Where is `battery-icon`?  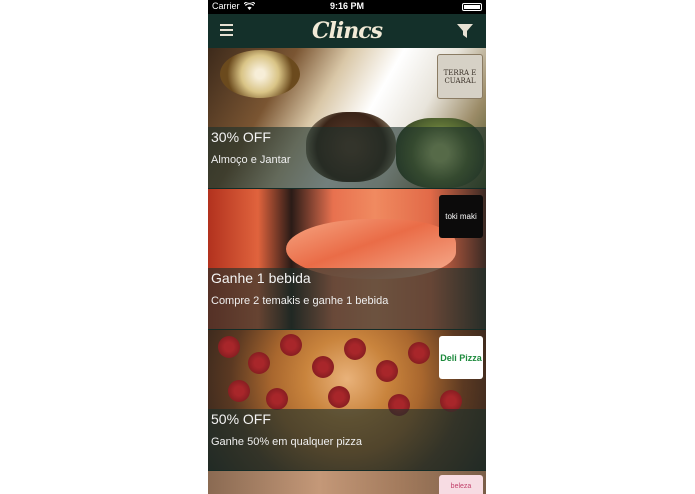
battery-icon is located at coordinates (472, 7).